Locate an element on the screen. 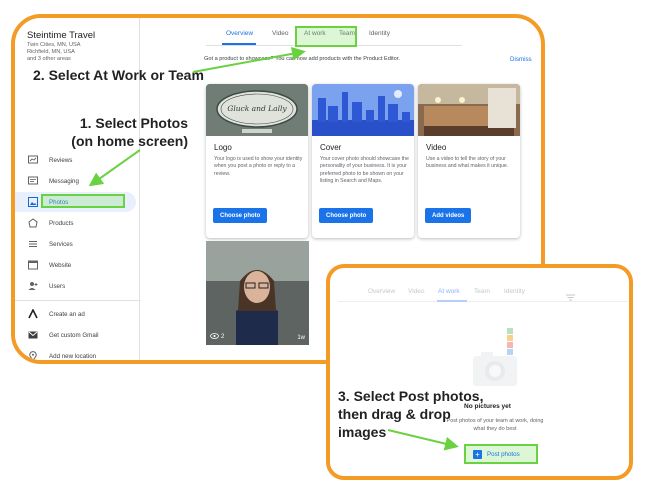 This screenshot has width=650, height=493. sidebar-item-label: Website is located at coordinates (60, 265).